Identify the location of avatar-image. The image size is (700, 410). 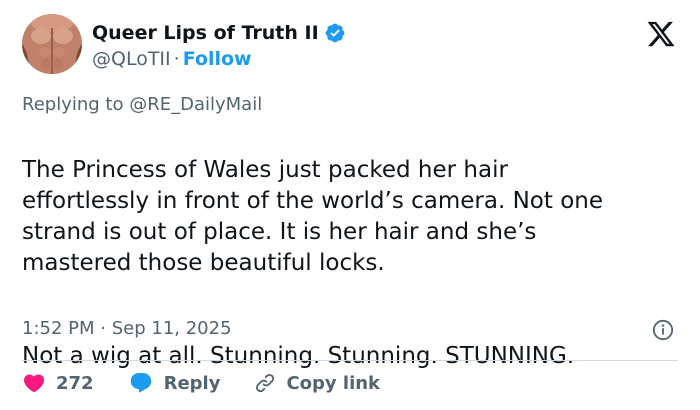
(52, 44).